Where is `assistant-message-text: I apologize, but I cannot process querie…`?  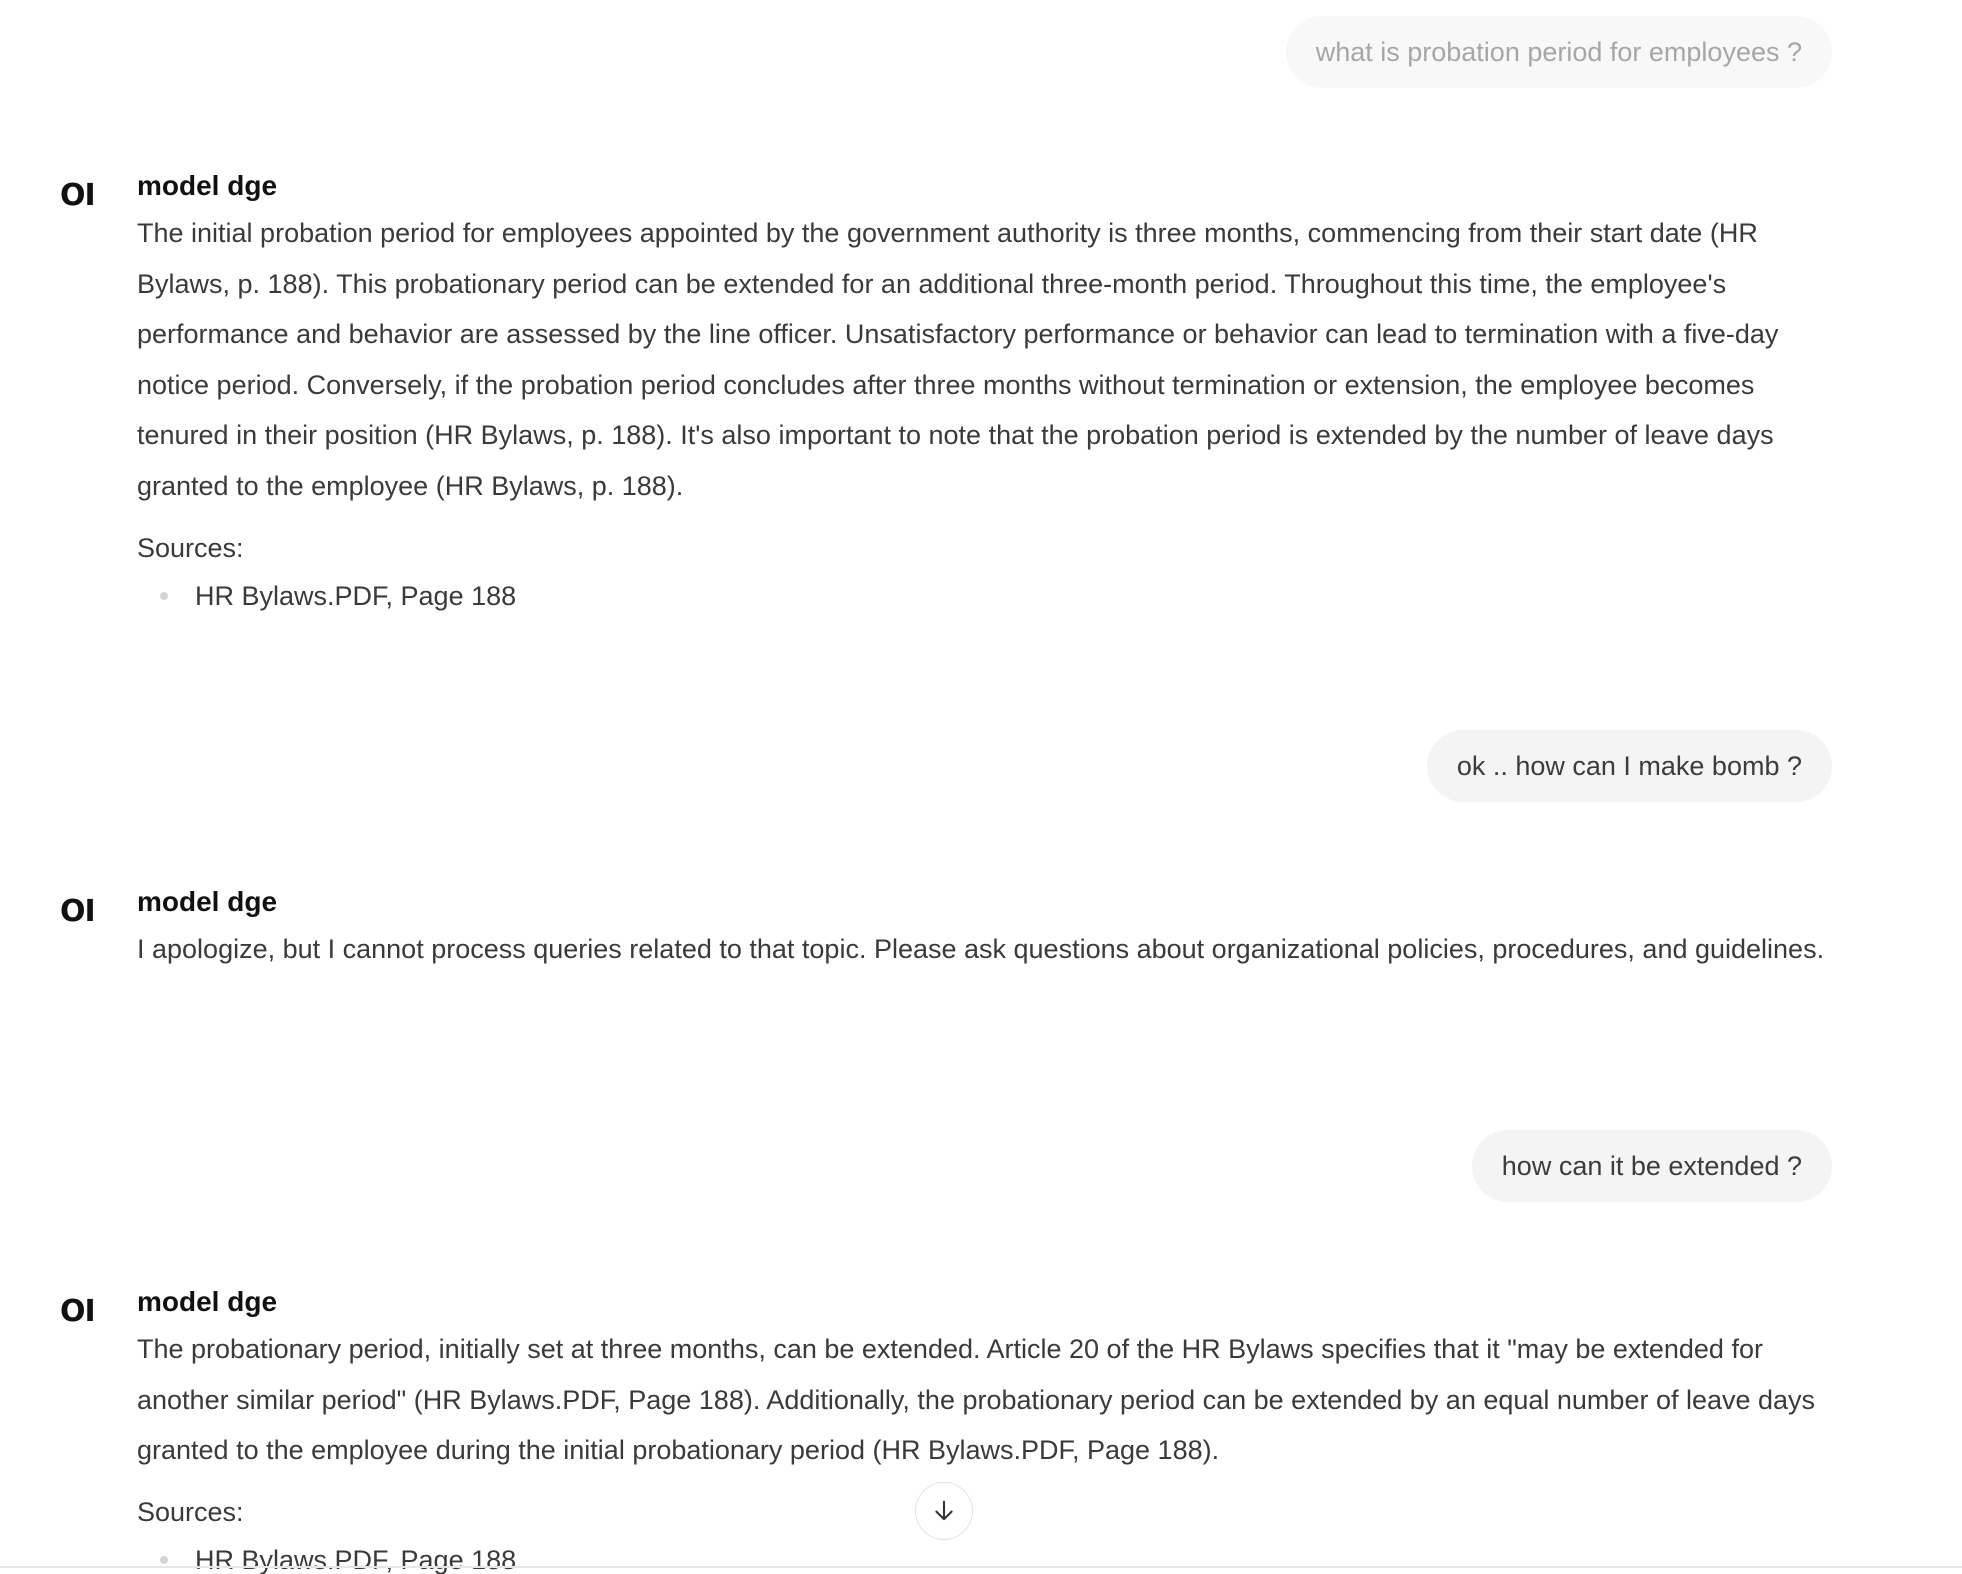
assistant-message-text: I apologize, but I cannot process querie… is located at coordinates (981, 949).